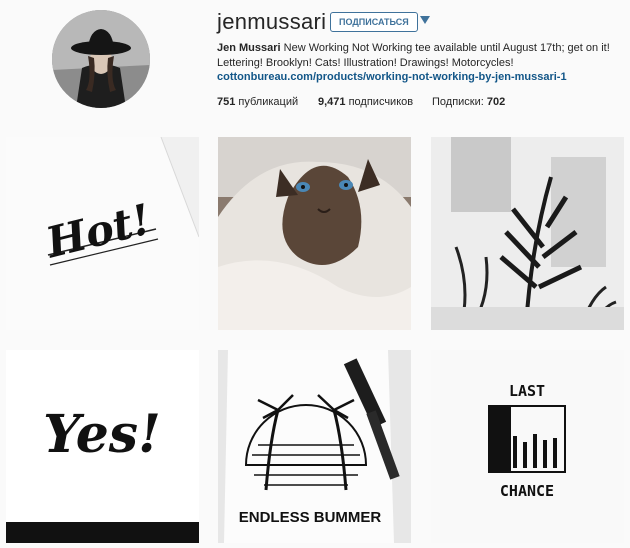 This screenshot has height=548, width=630. Describe the element at coordinates (102, 434) in the screenshot. I see `post-text-yes: Yes!` at that location.